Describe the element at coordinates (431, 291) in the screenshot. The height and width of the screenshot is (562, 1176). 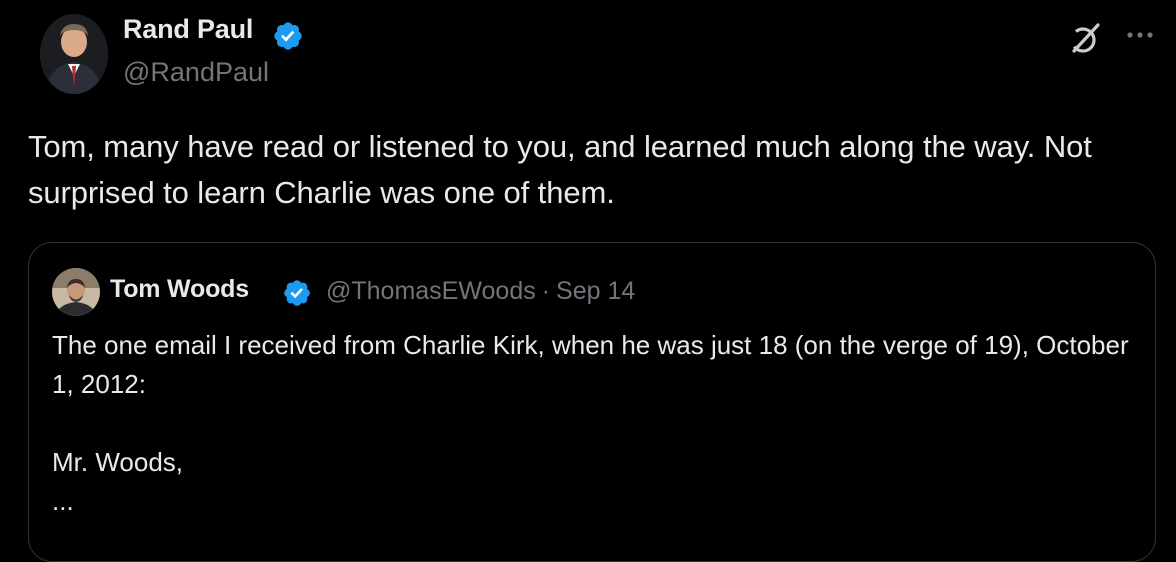
I see `quoted-author-handle: @ThomasEWoods` at that location.